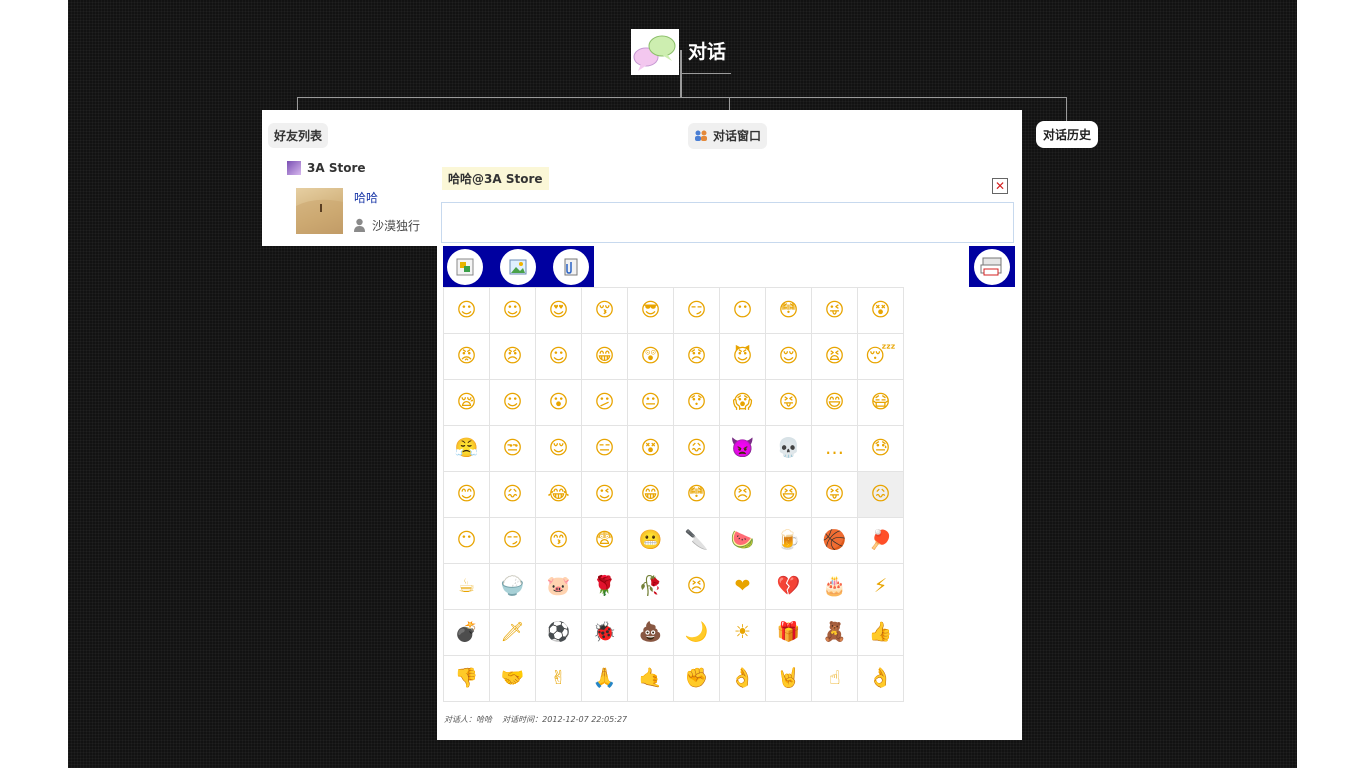 This screenshot has width=1366, height=768. What do you see at coordinates (513, 587) in the screenshot?
I see `emoticon-rice-icon: 🍚` at bounding box center [513, 587].